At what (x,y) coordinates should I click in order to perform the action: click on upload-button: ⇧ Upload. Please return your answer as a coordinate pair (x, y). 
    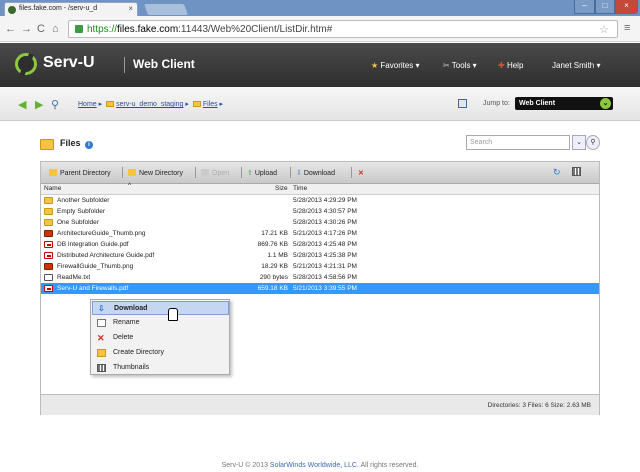
    Looking at the image, I should click on (262, 173).